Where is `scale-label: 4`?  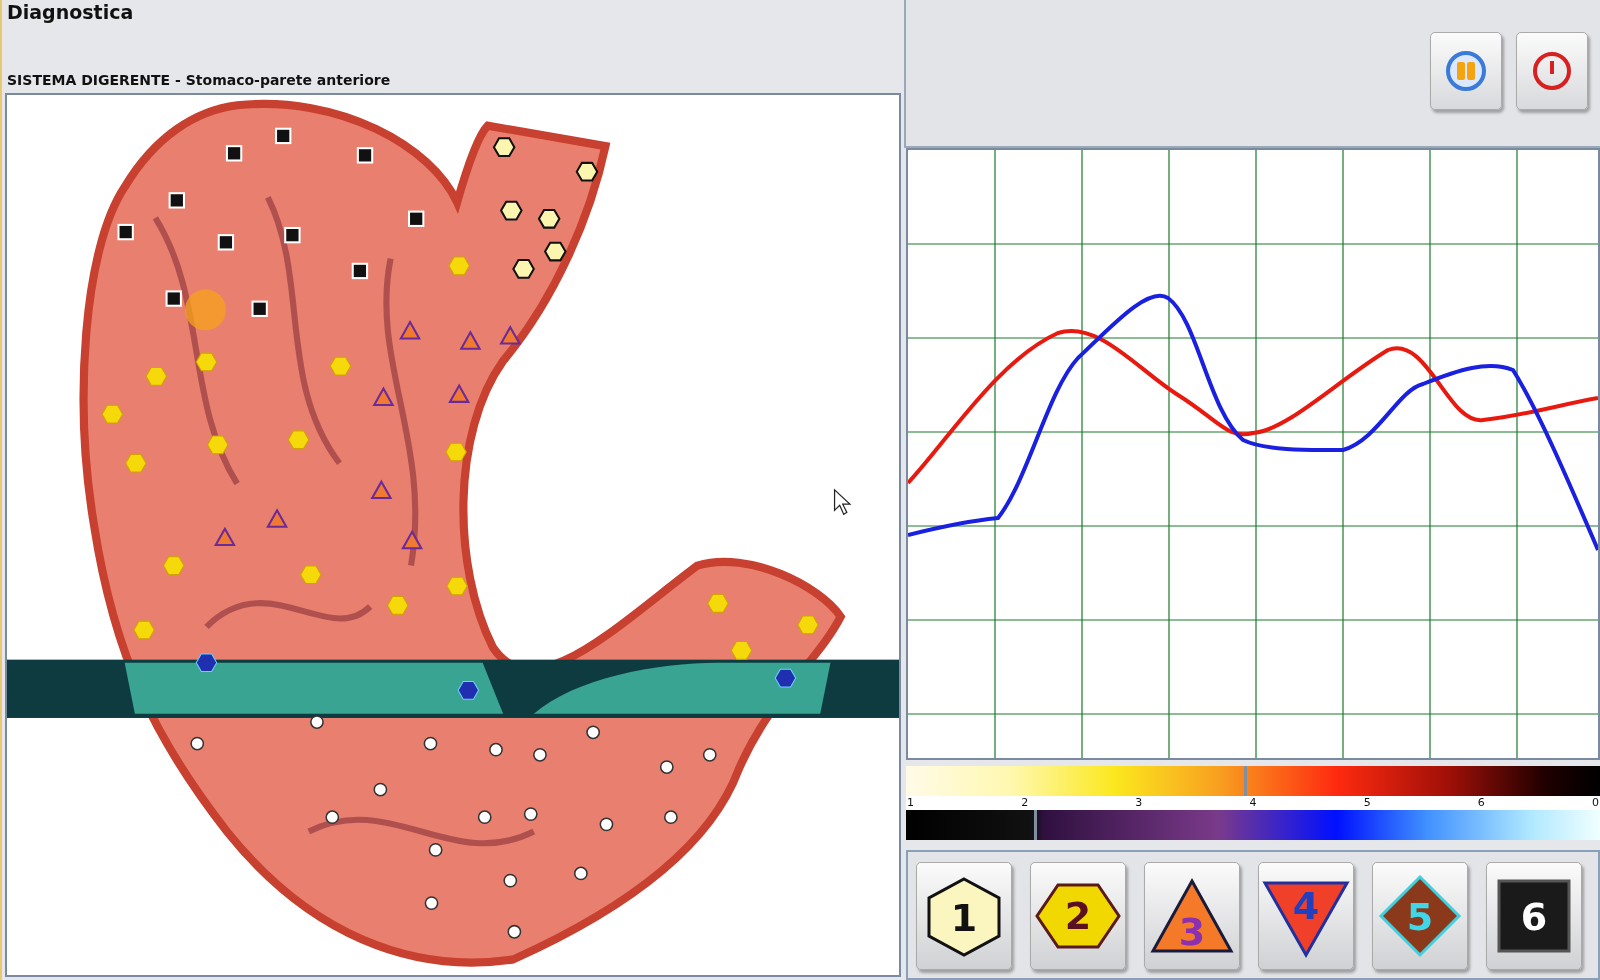 scale-label: 4 is located at coordinates (1253, 803).